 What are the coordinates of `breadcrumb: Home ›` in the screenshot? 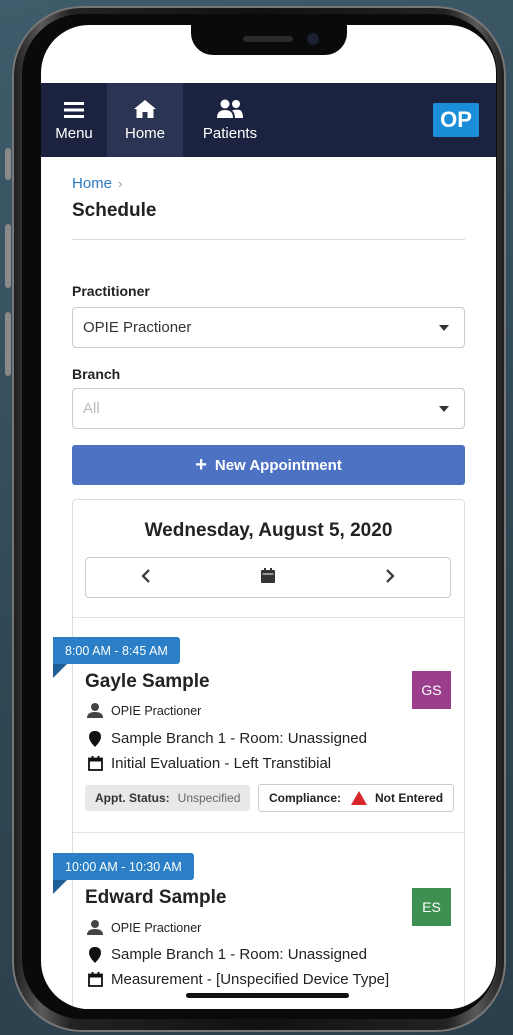 It's located at (97, 183).